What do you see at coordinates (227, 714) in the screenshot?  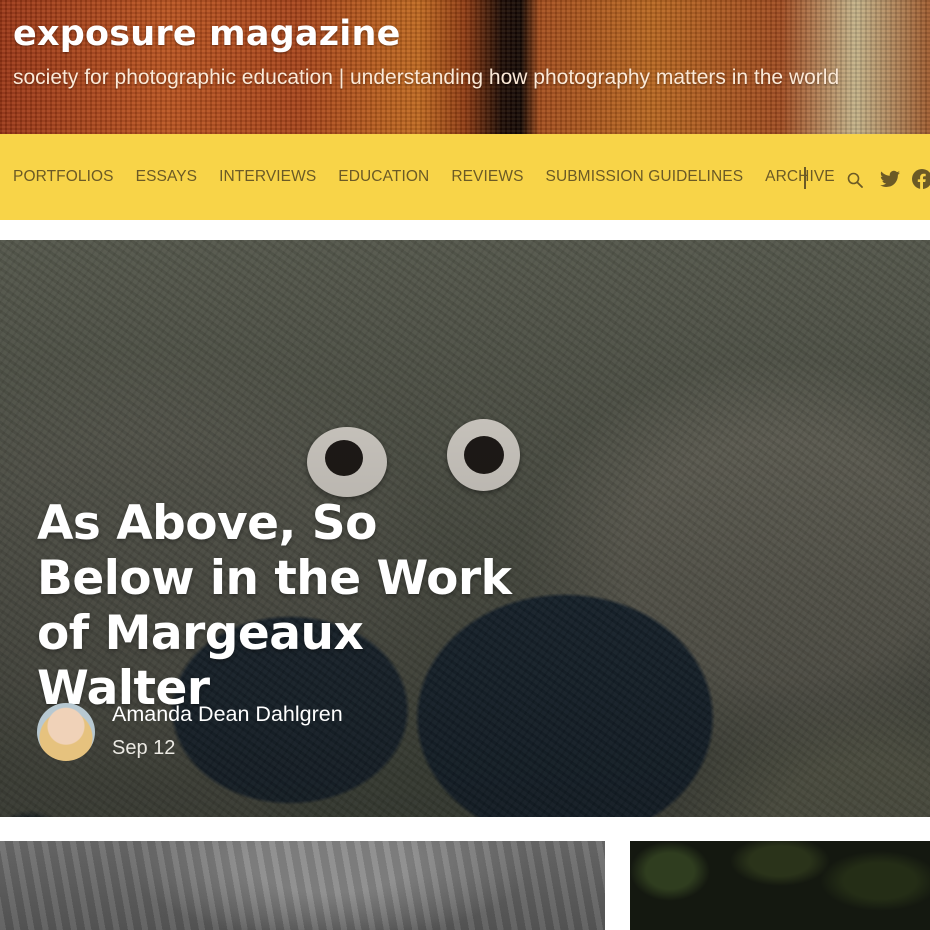 I see `author-name: Amanda Dean Dahlgren` at bounding box center [227, 714].